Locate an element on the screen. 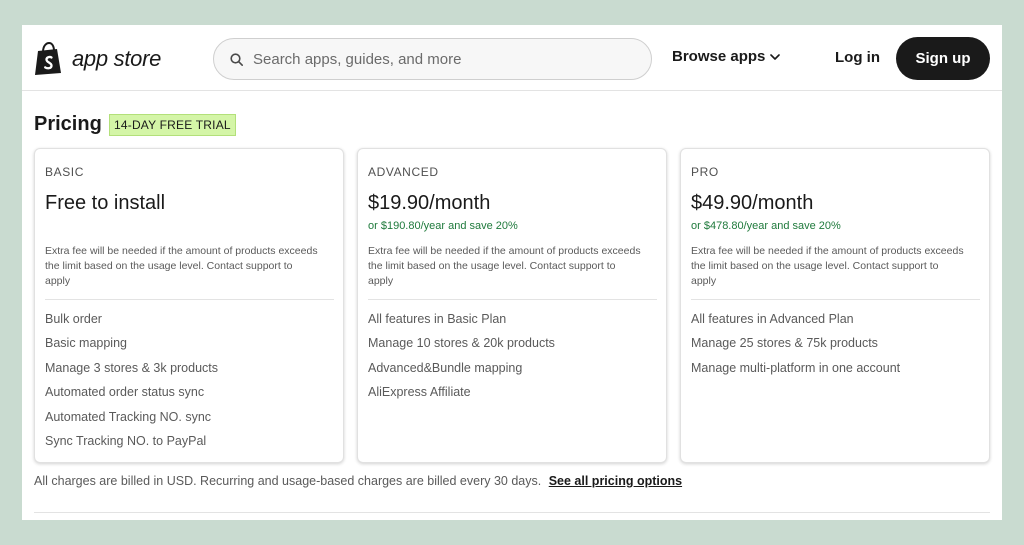 The width and height of the screenshot is (1024, 545). plan-feature: AliExpress Affiliate is located at coordinates (419, 392).